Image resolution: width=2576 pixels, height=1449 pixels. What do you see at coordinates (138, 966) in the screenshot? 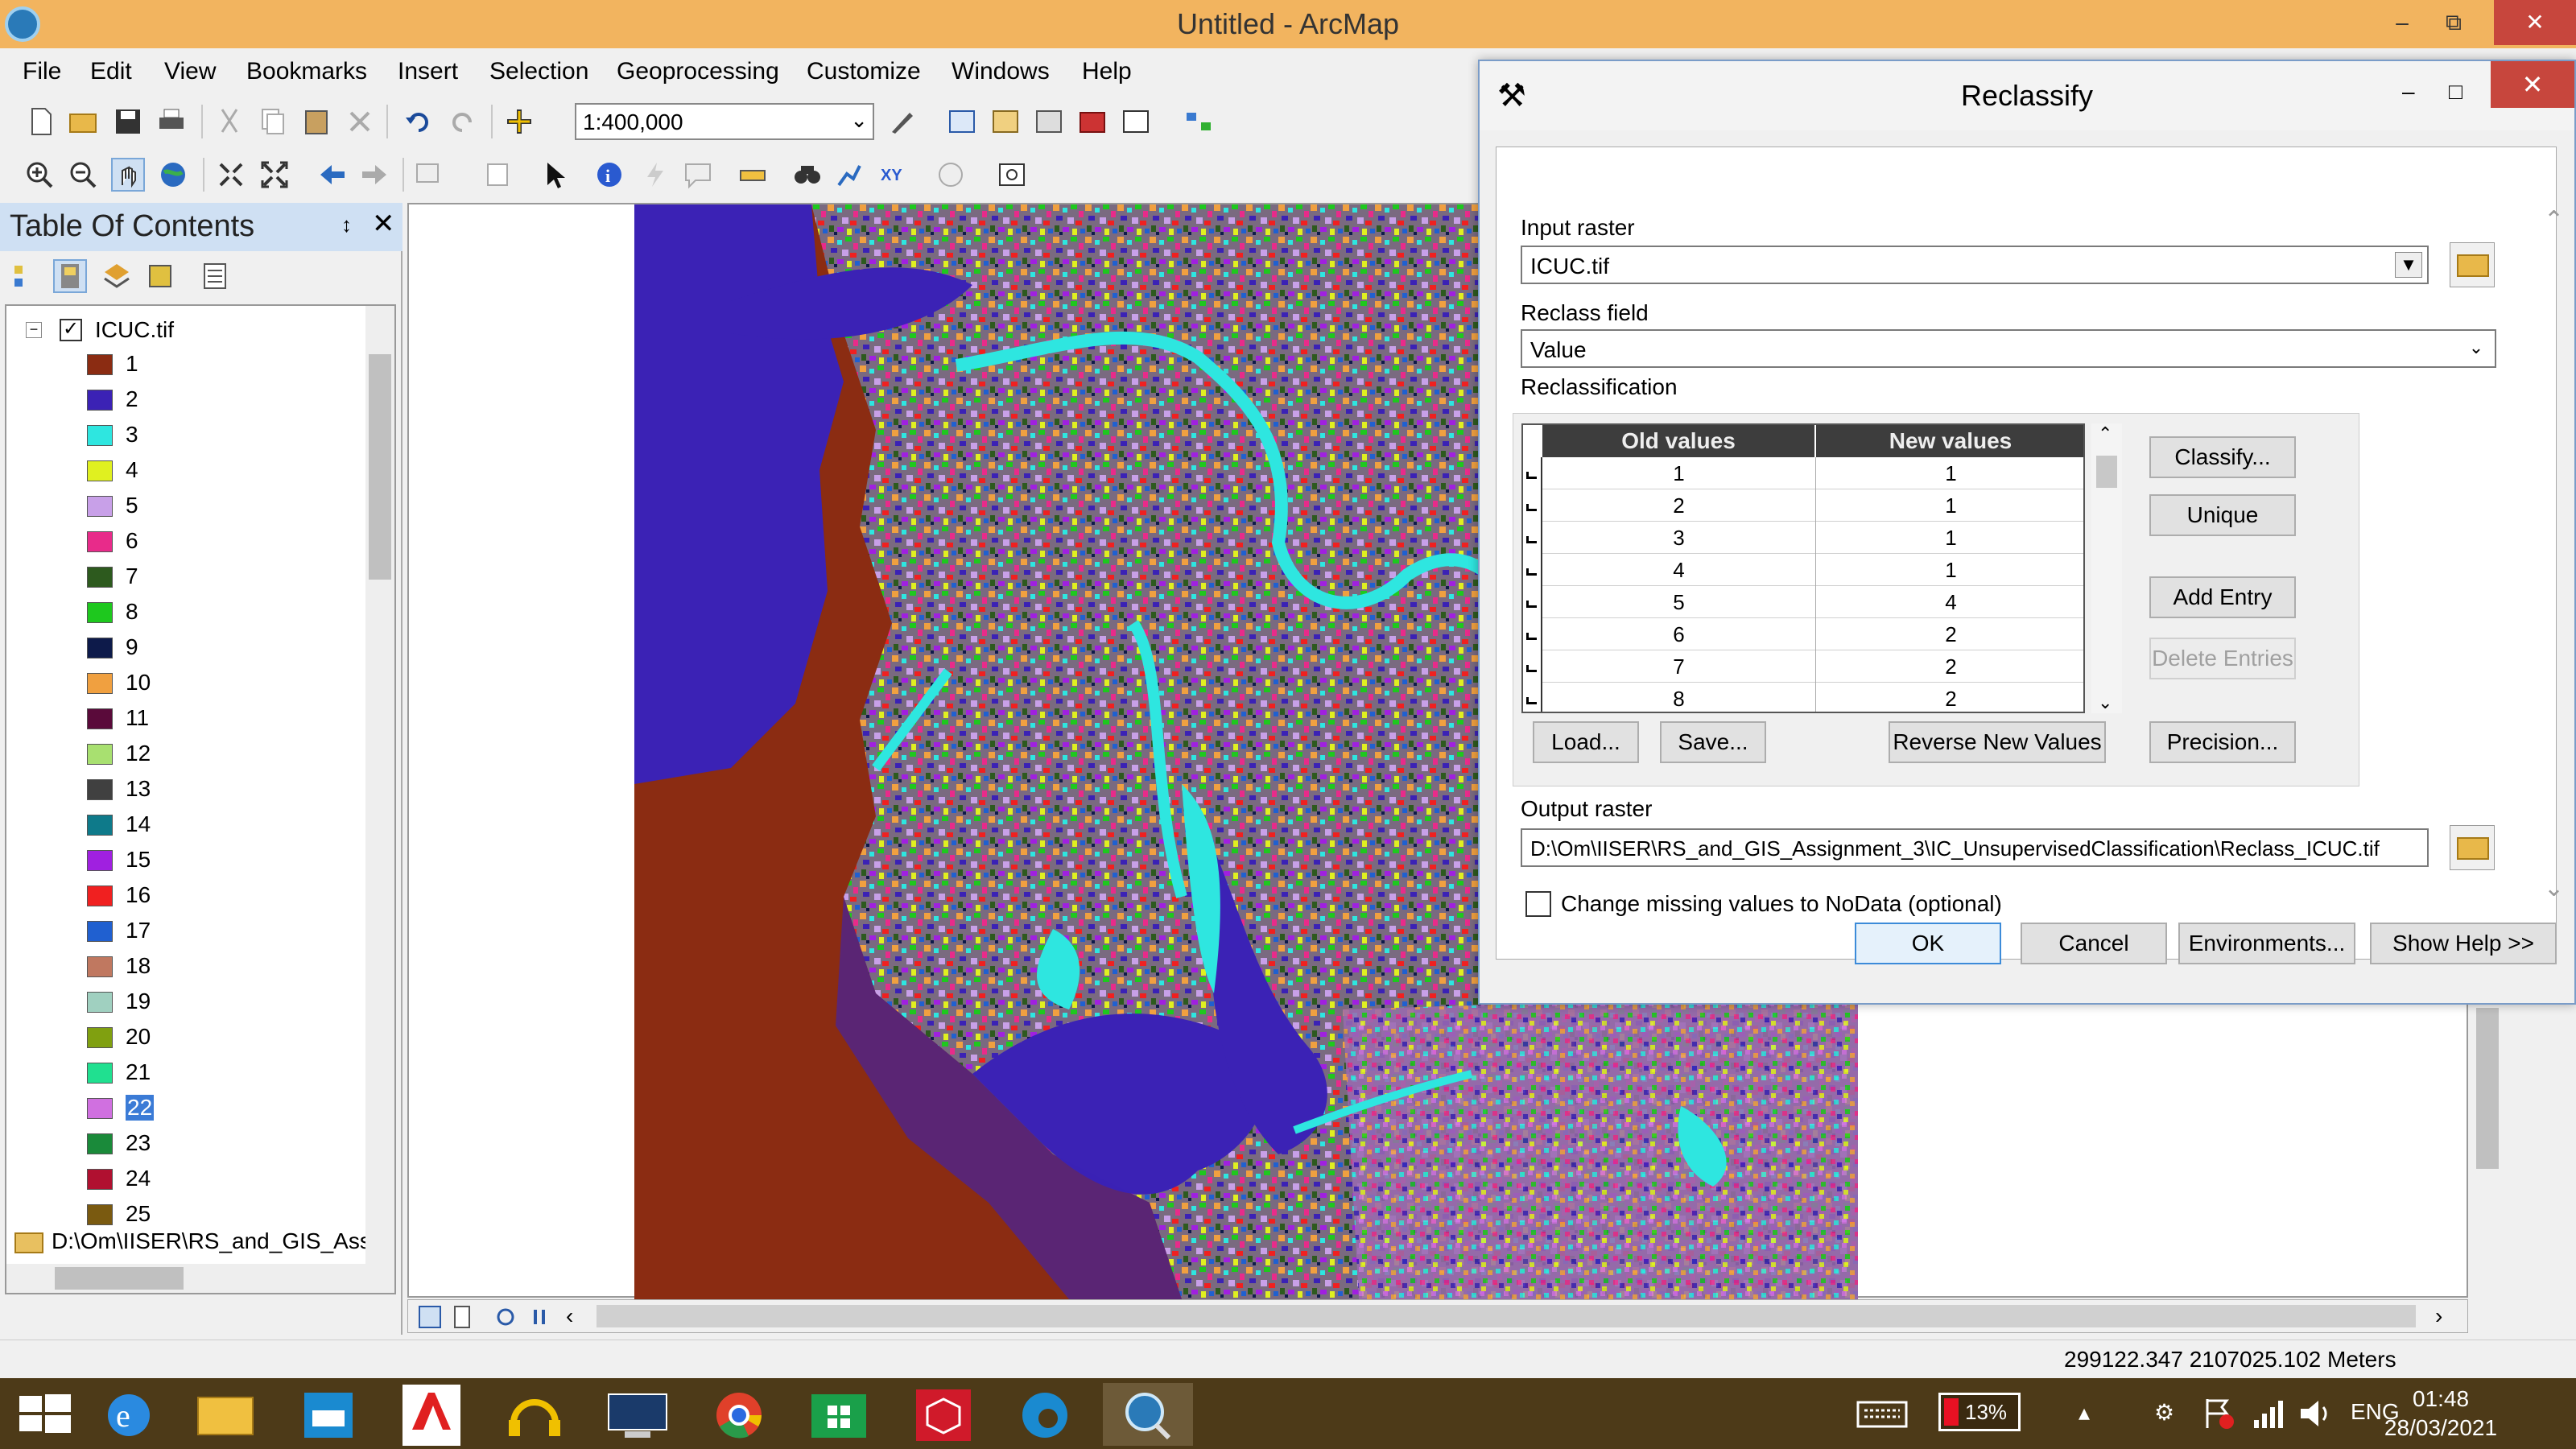
I see `legend-label: 18` at bounding box center [138, 966].